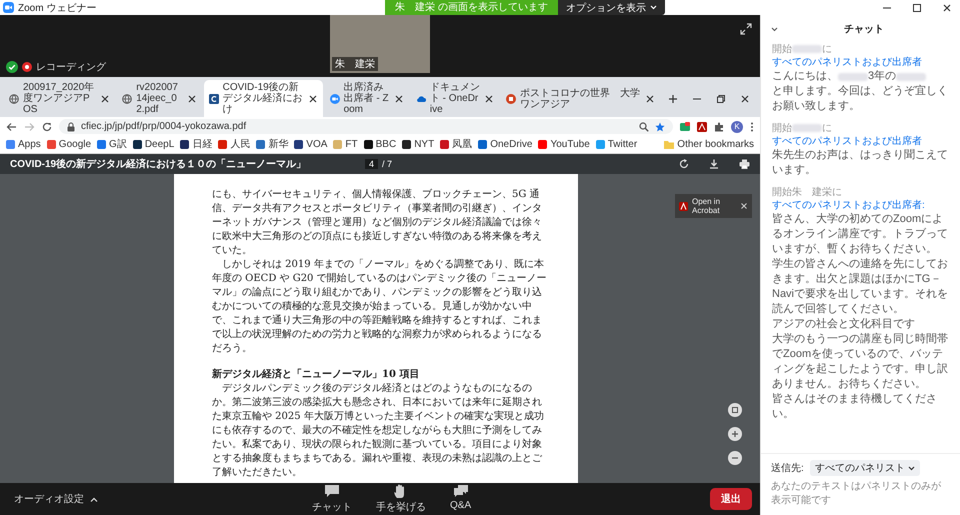  What do you see at coordinates (744, 164) in the screenshot?
I see `print-icon` at bounding box center [744, 164].